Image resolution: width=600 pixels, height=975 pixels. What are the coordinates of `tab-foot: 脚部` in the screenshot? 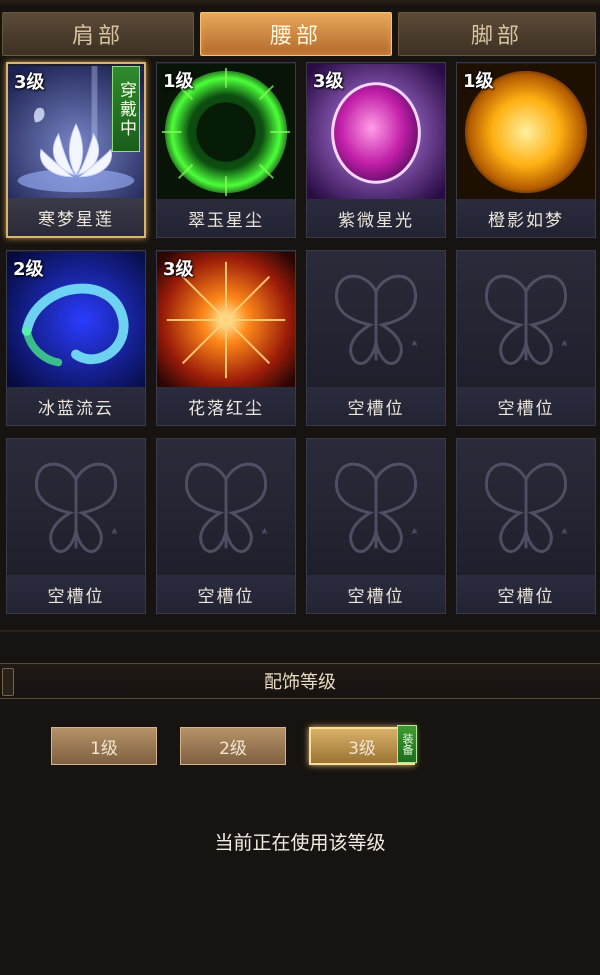 It's located at (497, 34).